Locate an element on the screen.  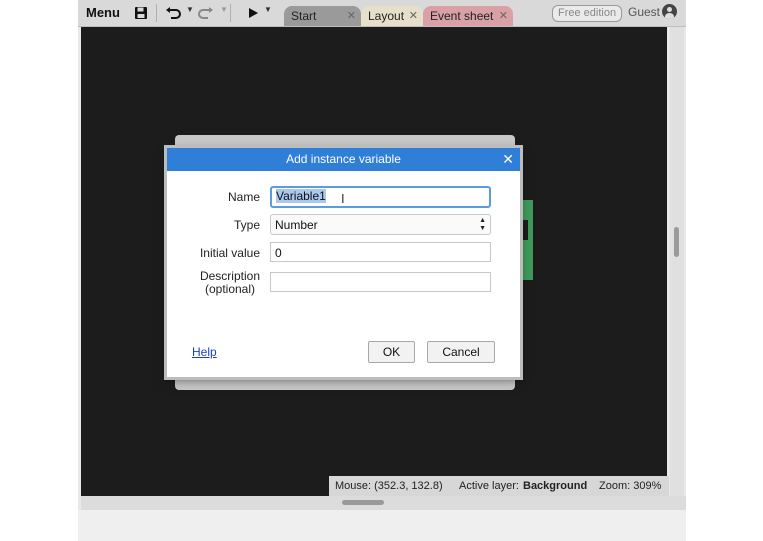
horizontal-scrollbar is located at coordinates (383, 503).